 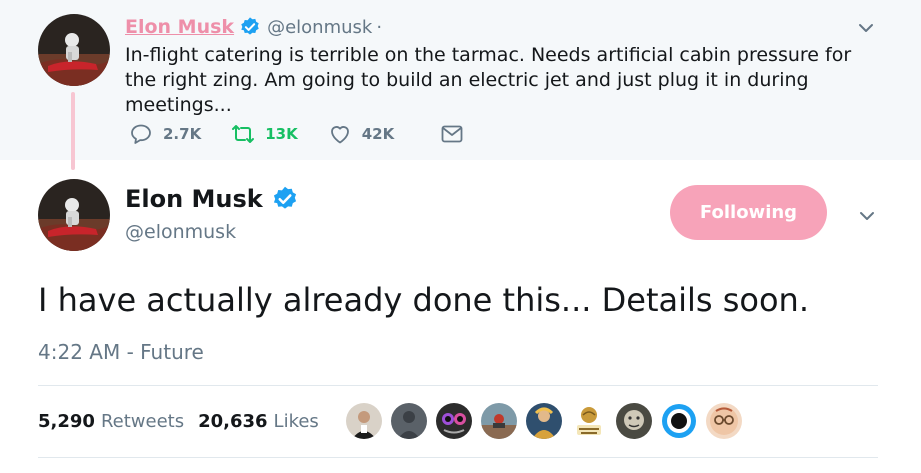 I want to click on reply-count: 2.7K, so click(x=182, y=134).